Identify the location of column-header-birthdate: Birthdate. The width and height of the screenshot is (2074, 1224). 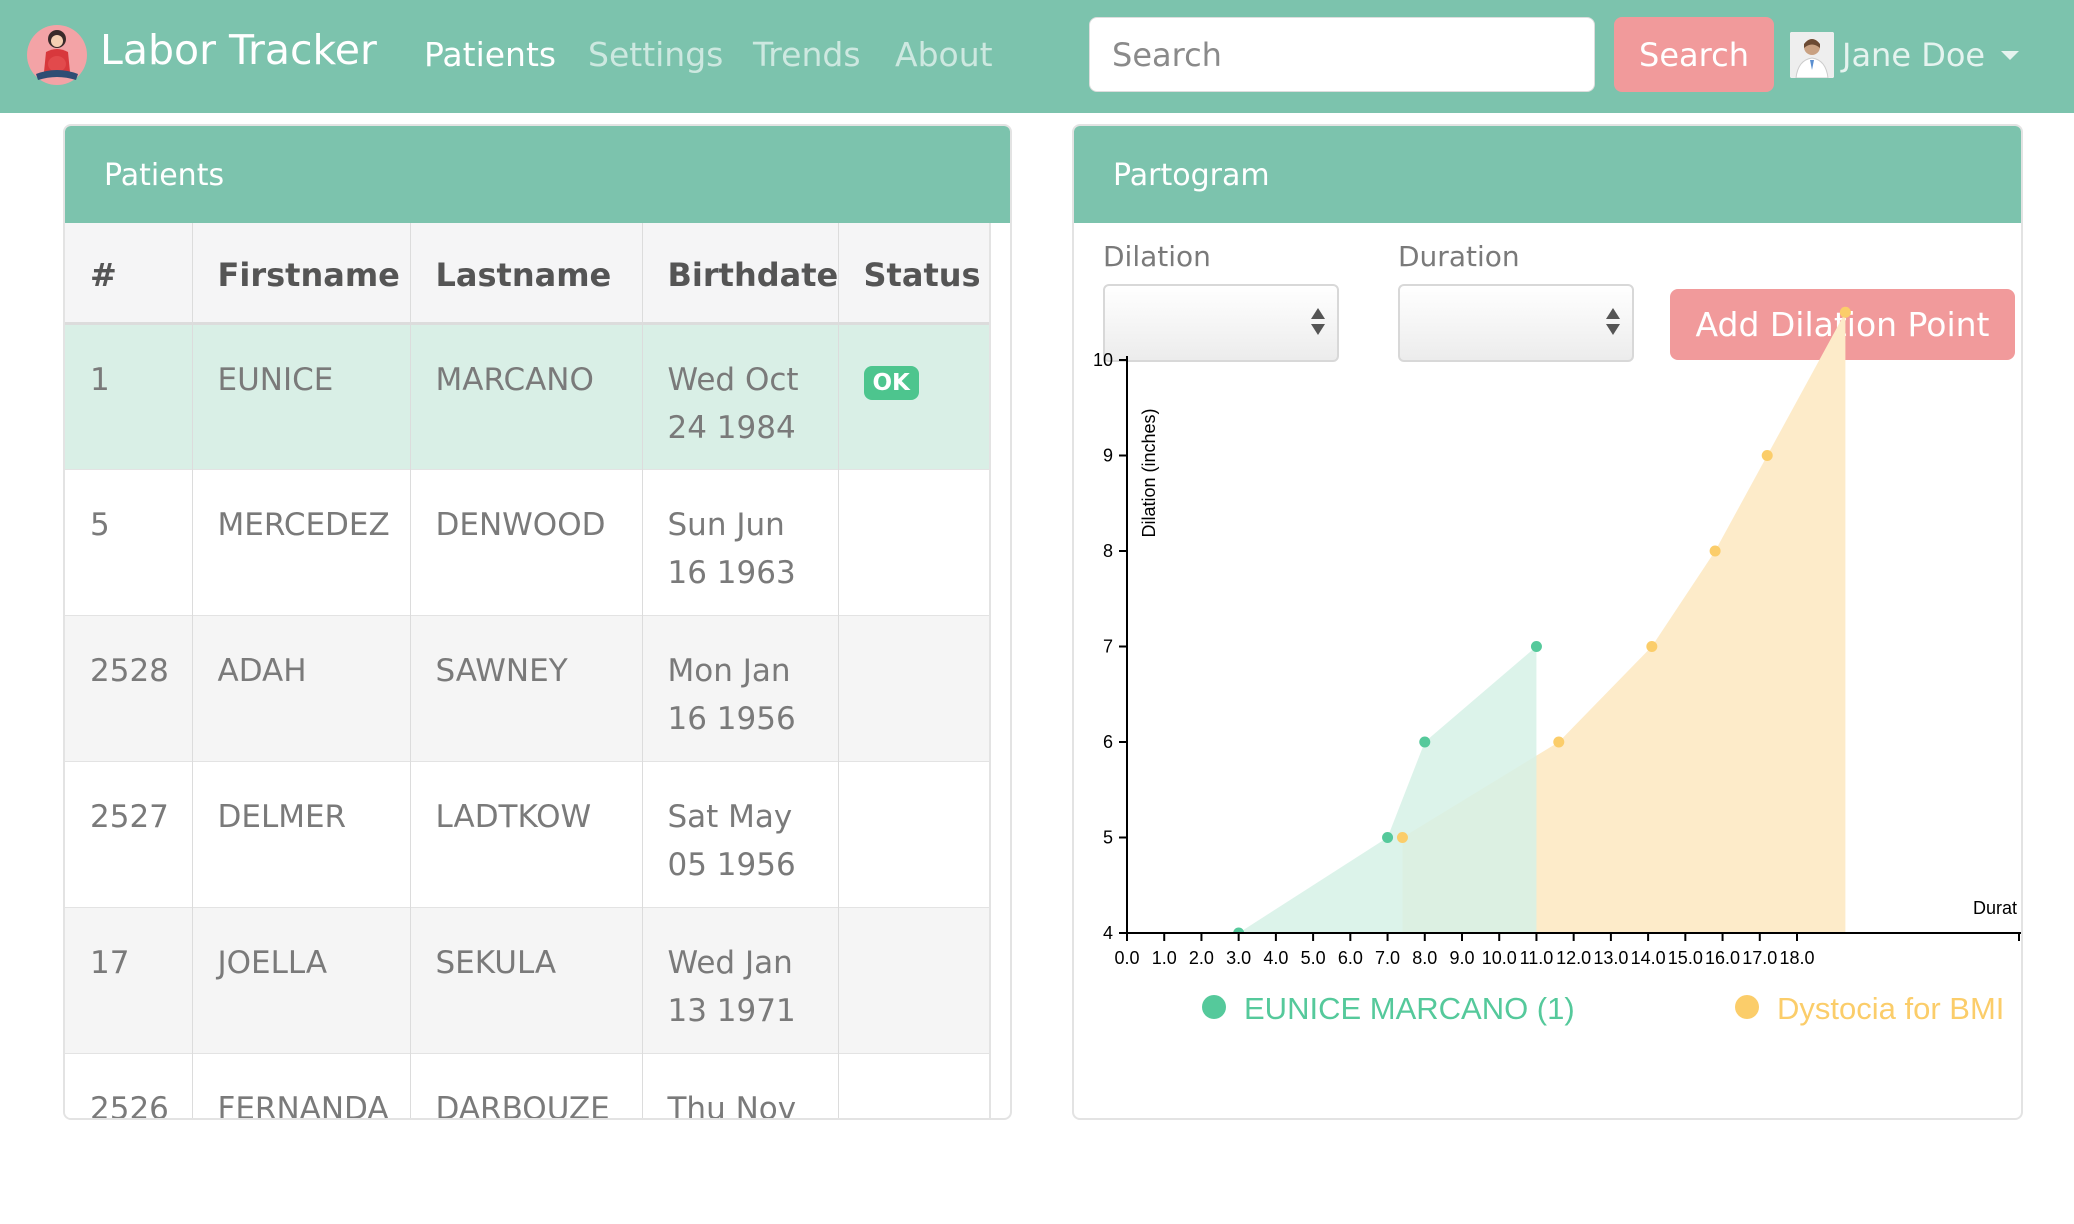
(740, 273).